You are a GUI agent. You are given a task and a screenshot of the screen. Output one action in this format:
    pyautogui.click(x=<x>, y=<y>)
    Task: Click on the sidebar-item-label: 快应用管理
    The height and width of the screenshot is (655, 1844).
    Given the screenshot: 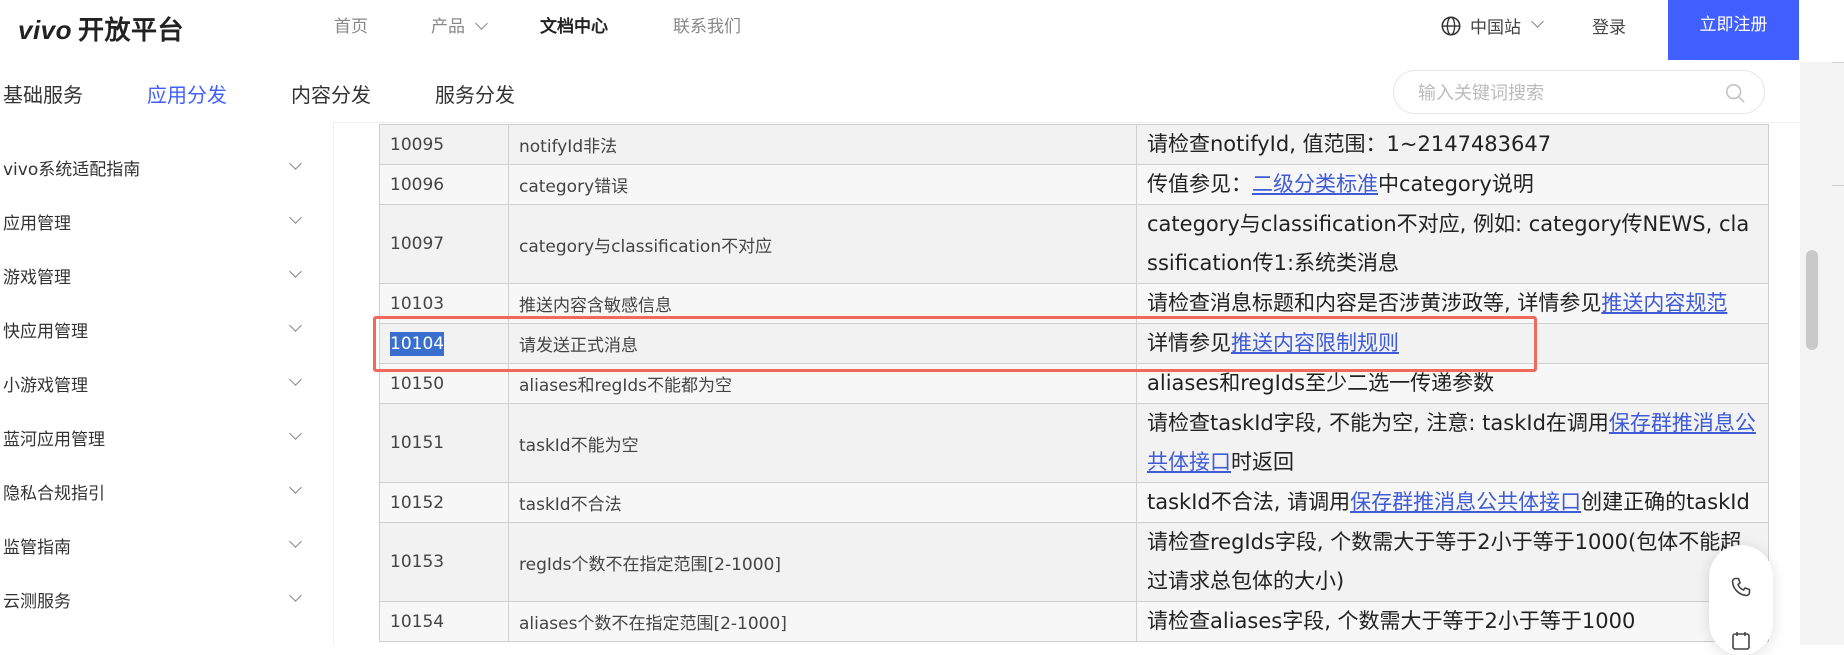 What is the action you would take?
    pyautogui.click(x=45, y=332)
    